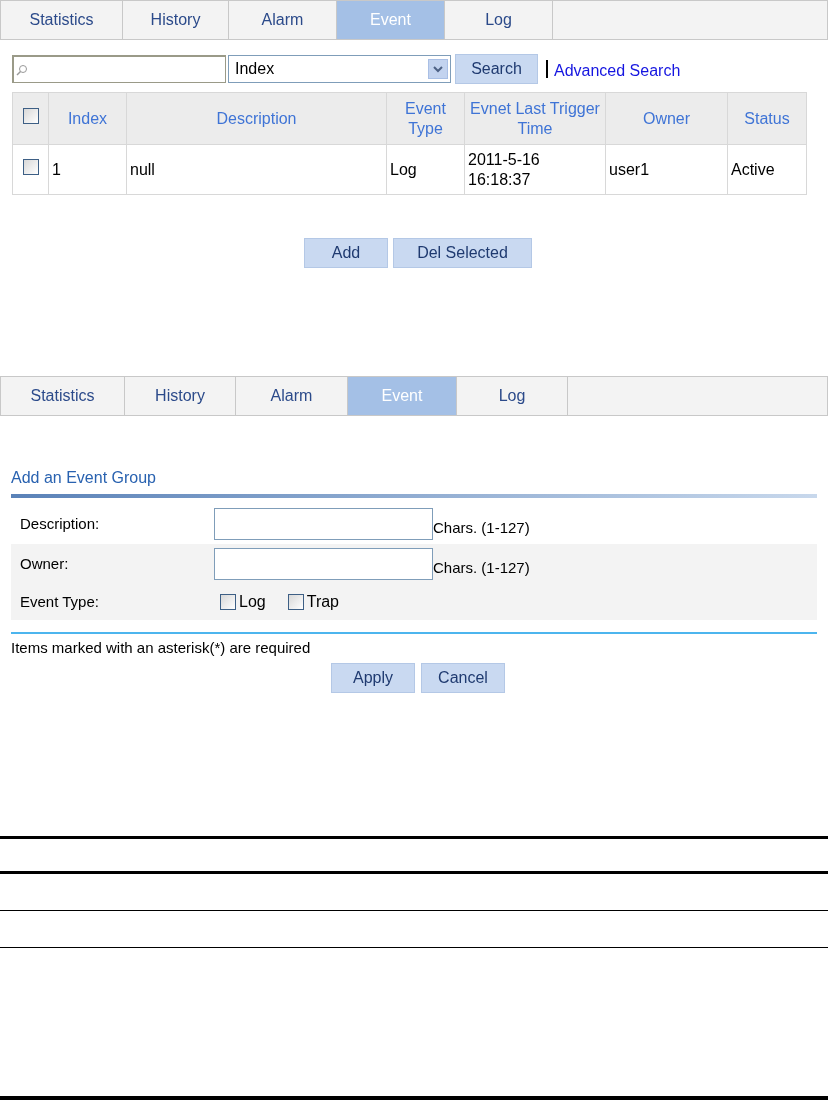 This screenshot has width=828, height=1106. Describe the element at coordinates (767, 169) in the screenshot. I see `table-cell: Active` at that location.